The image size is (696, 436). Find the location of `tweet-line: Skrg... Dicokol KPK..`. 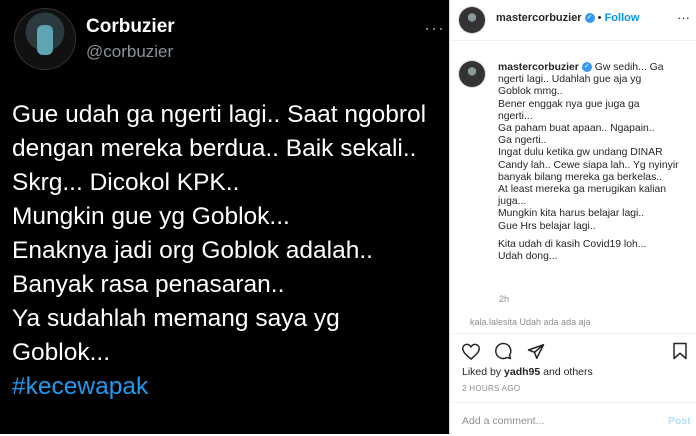

tweet-line: Skrg... Dicokol KPK.. is located at coordinates (126, 182).